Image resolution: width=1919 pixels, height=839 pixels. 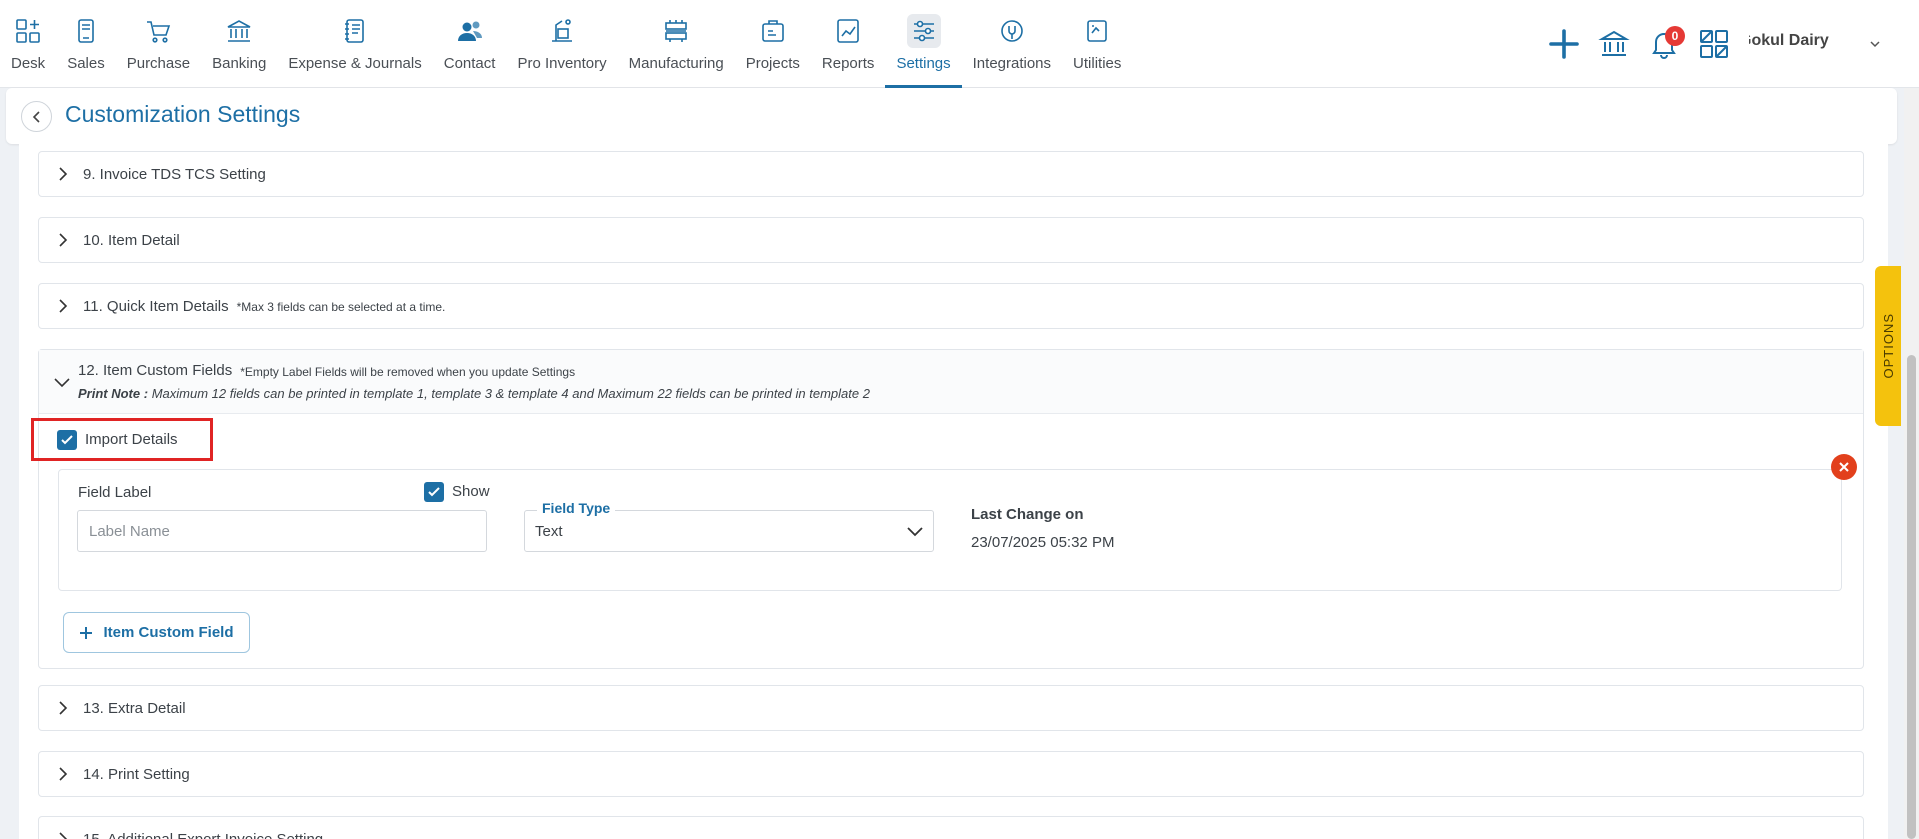 I want to click on section-header: 9. Invoice TDS TCS Setting, so click(x=951, y=174).